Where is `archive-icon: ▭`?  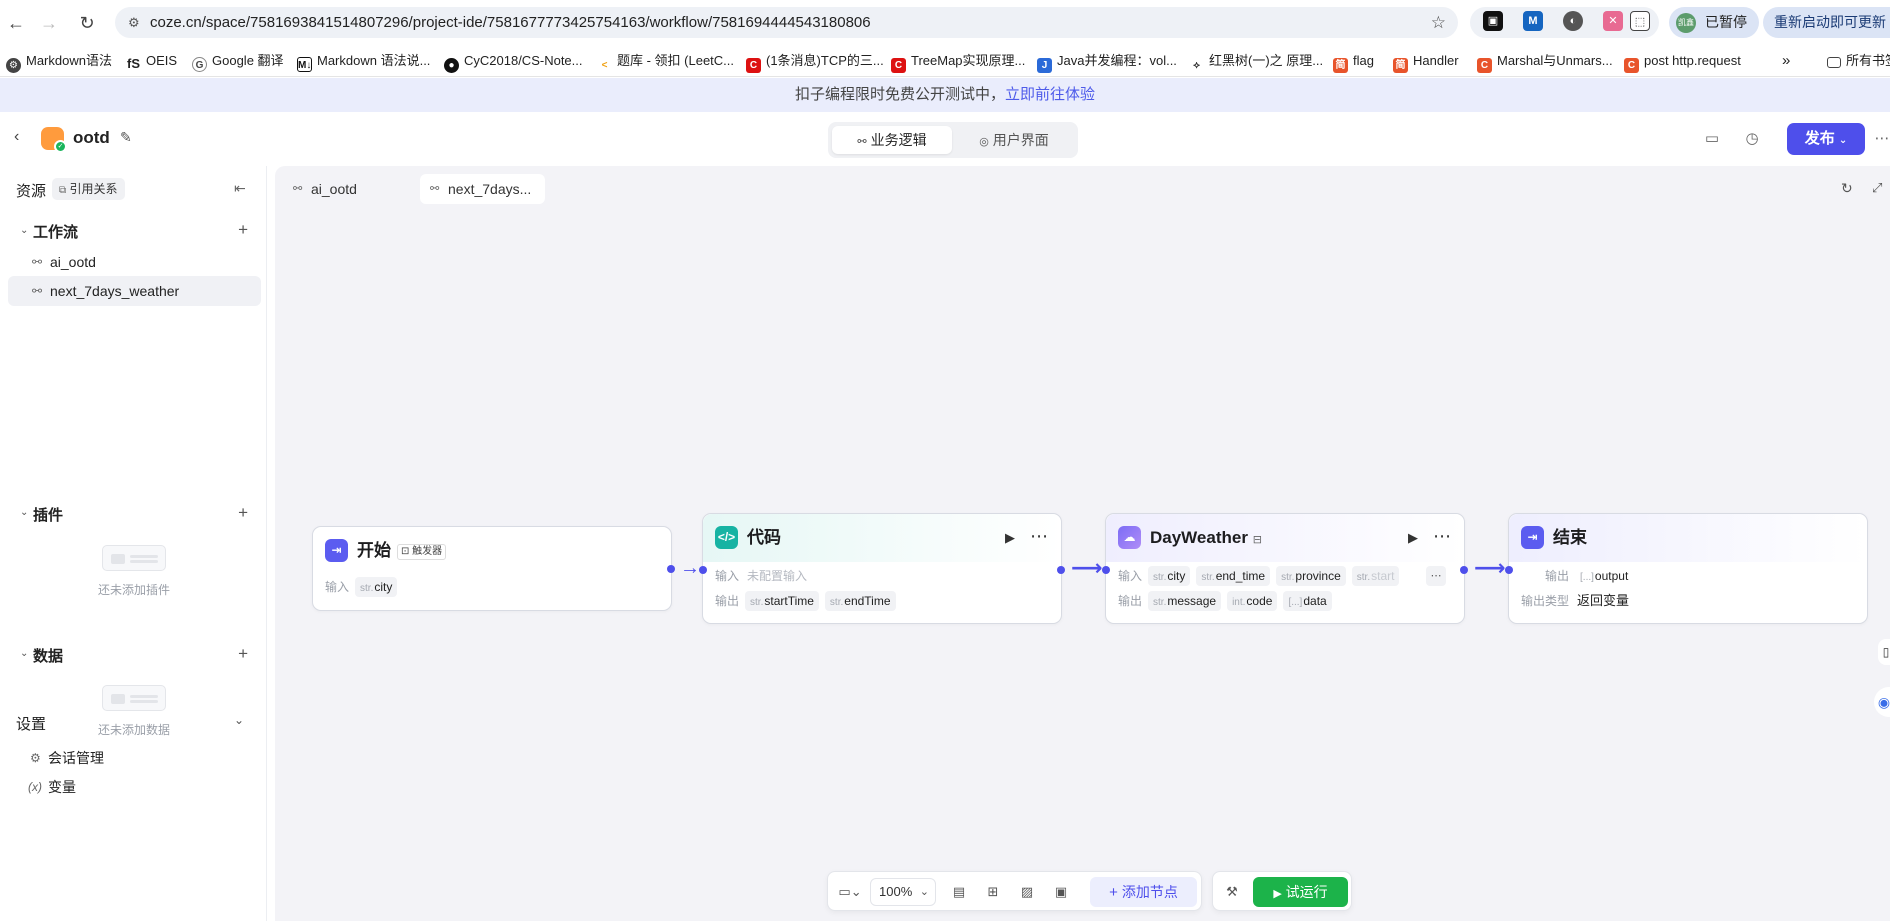
archive-icon: ▭ is located at coordinates (1712, 139).